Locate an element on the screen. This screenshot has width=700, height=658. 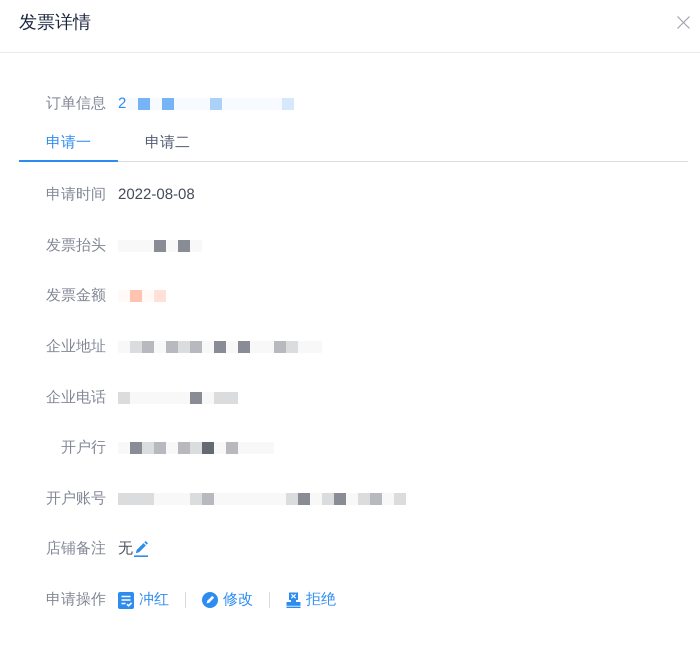
tab: 申请二 is located at coordinates (167, 143).